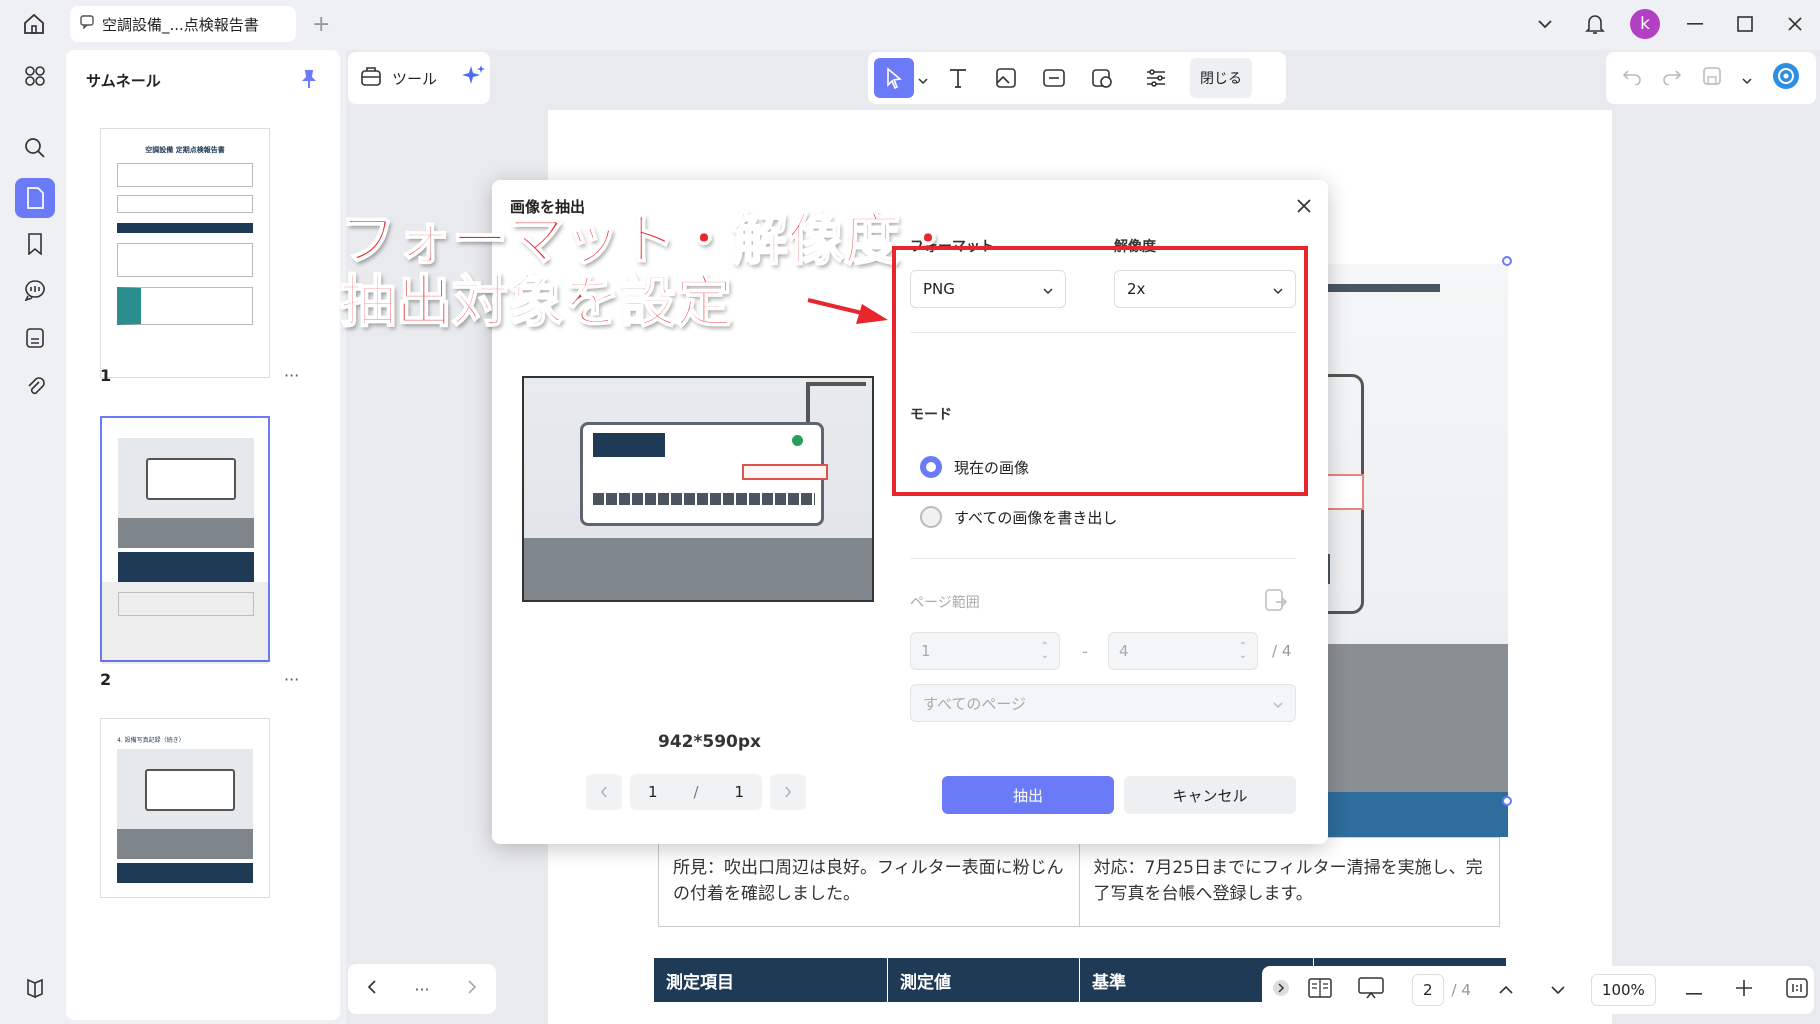 The image size is (1820, 1024). I want to click on left-rail, so click(34, 535).